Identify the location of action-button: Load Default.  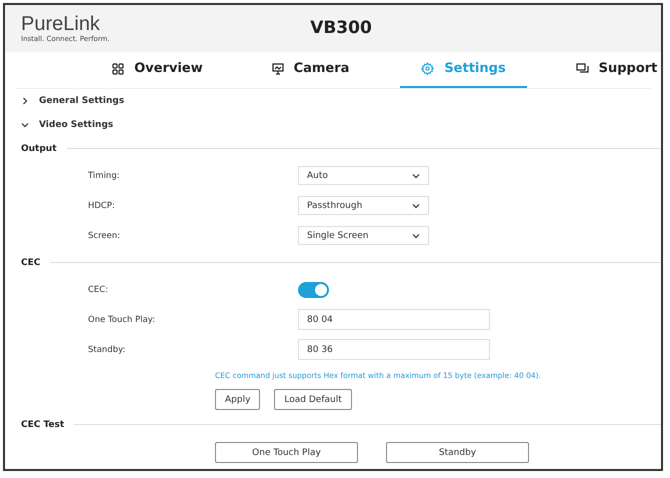
(313, 399).